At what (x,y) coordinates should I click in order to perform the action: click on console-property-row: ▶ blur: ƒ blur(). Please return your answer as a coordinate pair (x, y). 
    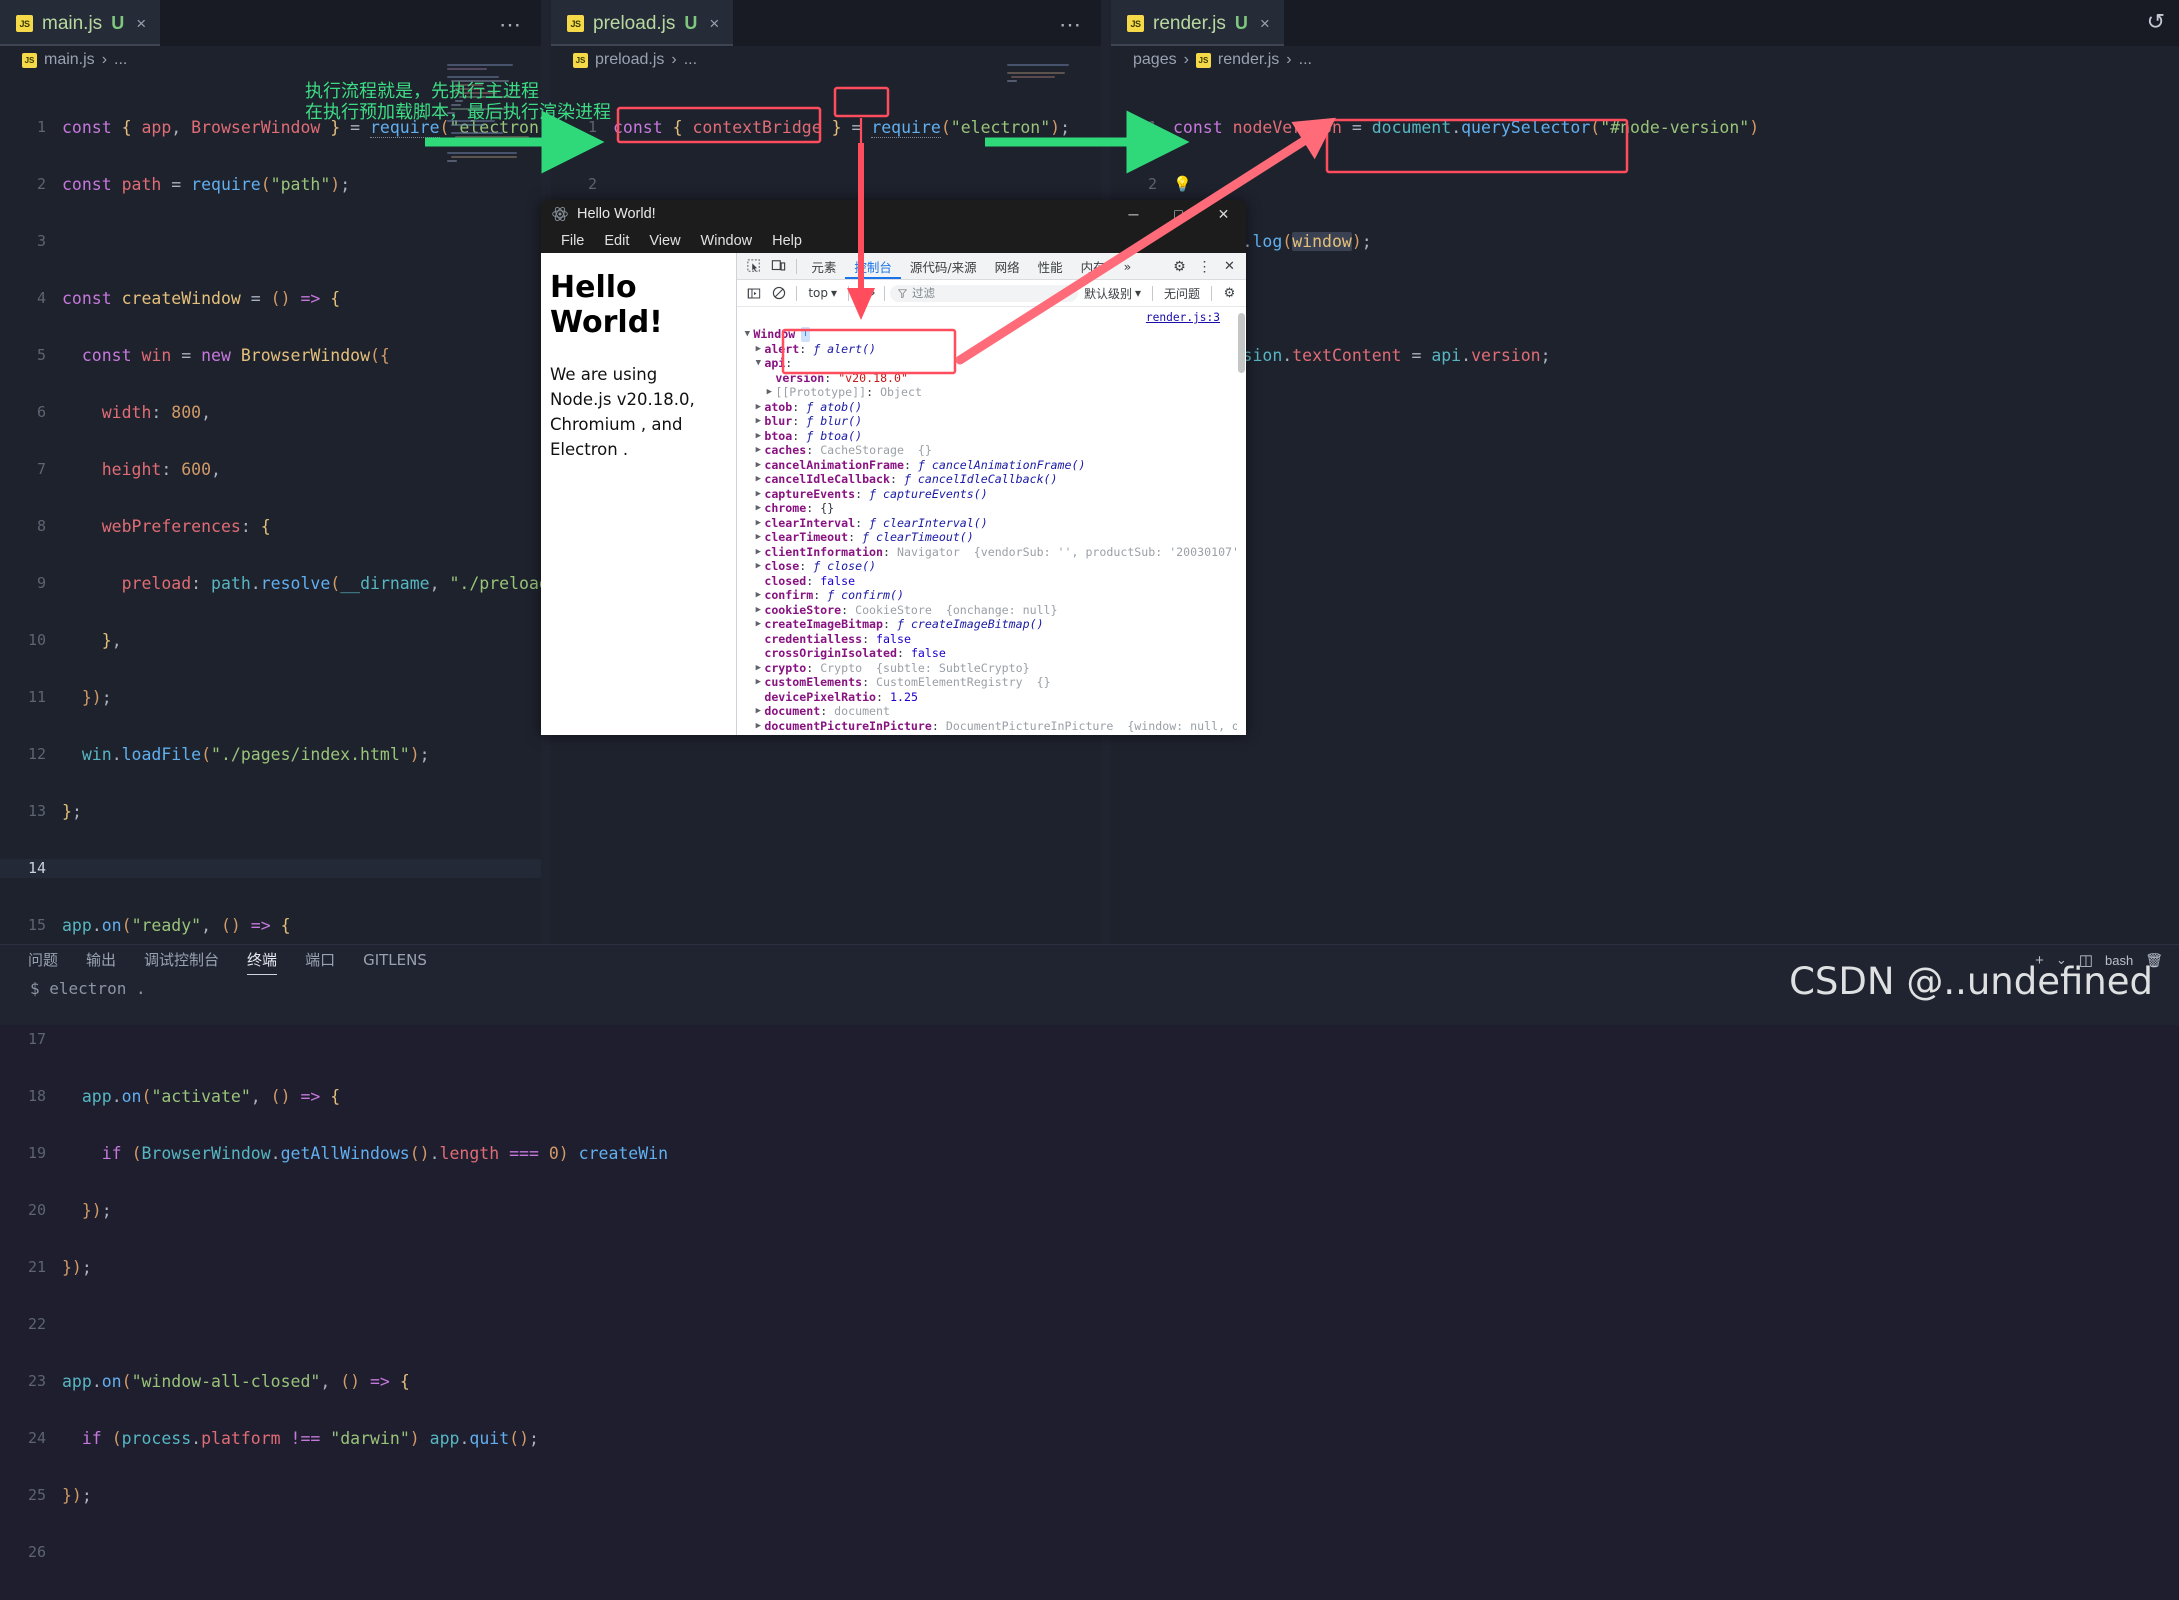
    Looking at the image, I should click on (991, 421).